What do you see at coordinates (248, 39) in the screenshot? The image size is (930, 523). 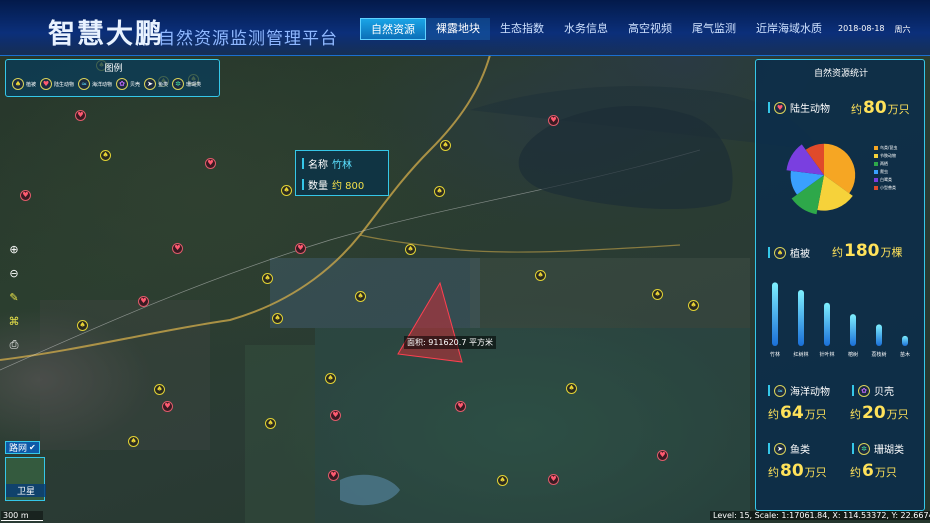 I see `app-subtitle: 自然资源监测管理平台` at bounding box center [248, 39].